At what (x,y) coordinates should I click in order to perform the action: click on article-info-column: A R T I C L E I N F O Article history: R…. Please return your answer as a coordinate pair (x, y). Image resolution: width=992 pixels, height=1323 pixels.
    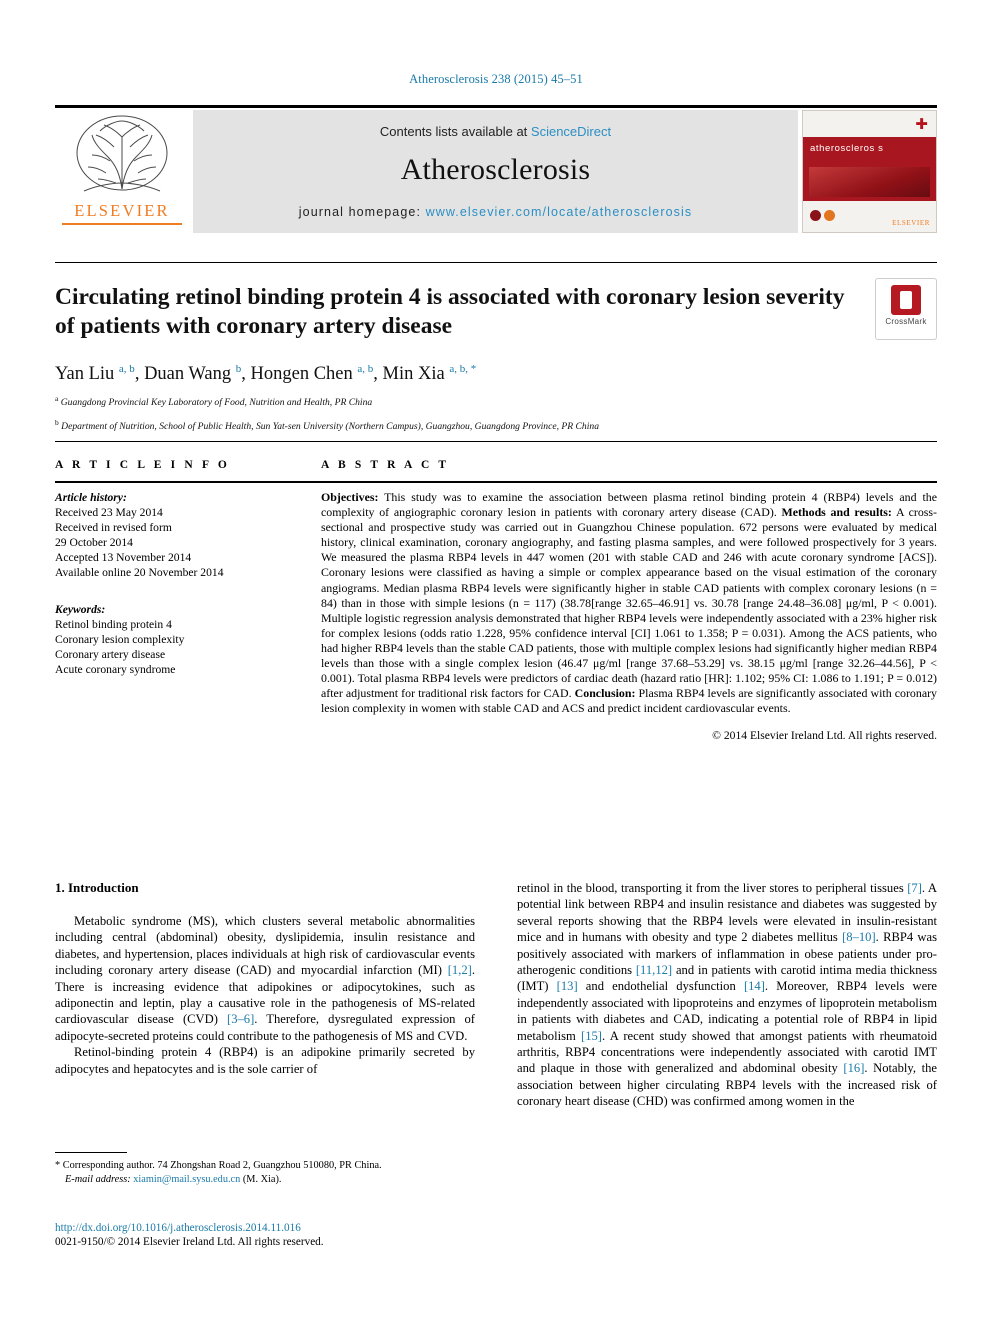
    Looking at the image, I should click on (188, 600).